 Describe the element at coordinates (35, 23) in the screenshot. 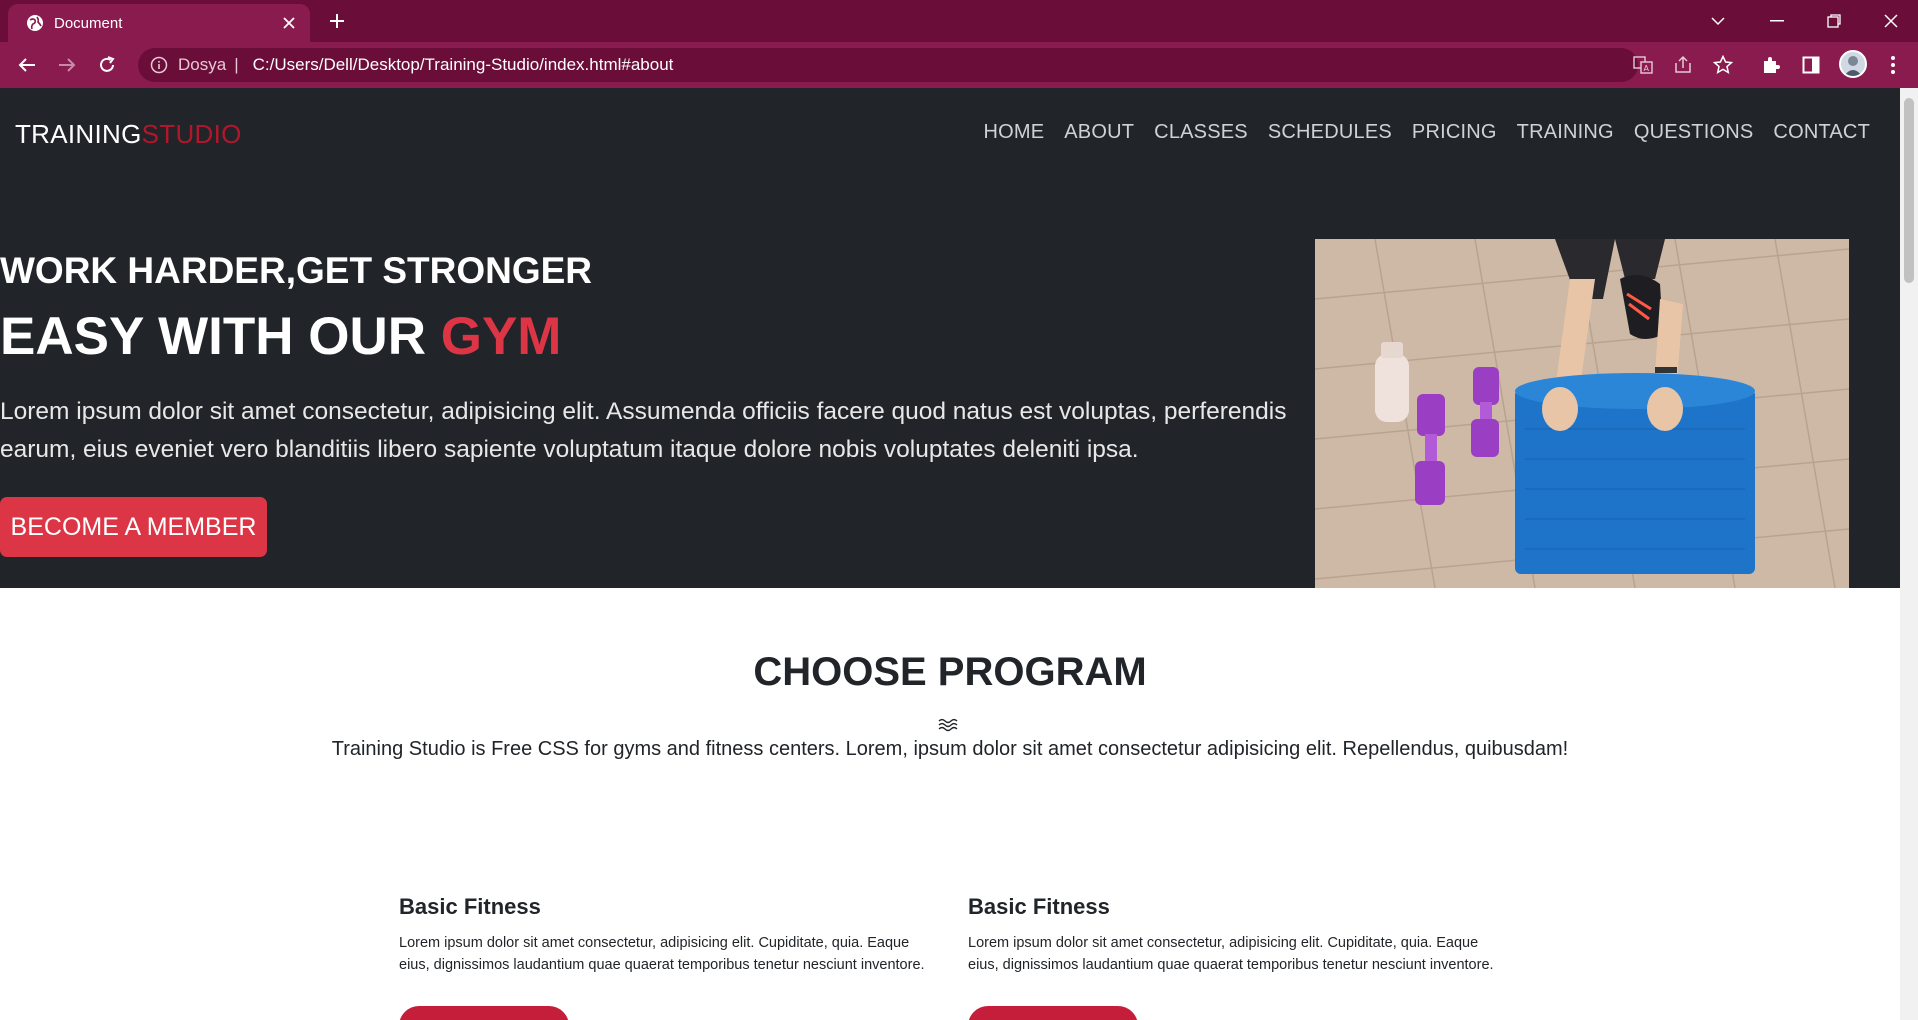

I see `globe-icon` at that location.